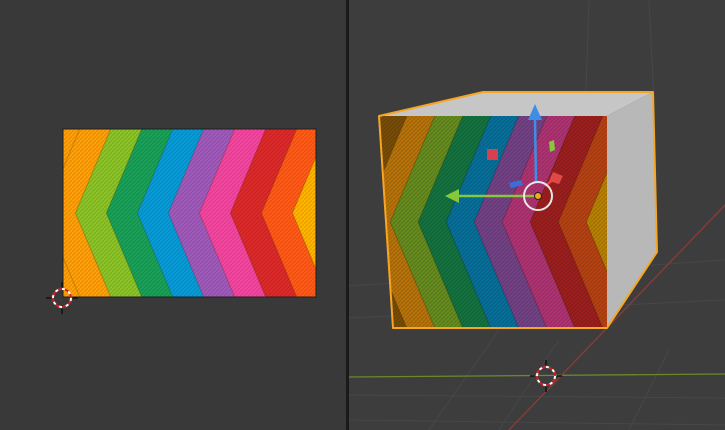  What do you see at coordinates (189, 213) in the screenshot?
I see `texture-weave-overlay` at bounding box center [189, 213].